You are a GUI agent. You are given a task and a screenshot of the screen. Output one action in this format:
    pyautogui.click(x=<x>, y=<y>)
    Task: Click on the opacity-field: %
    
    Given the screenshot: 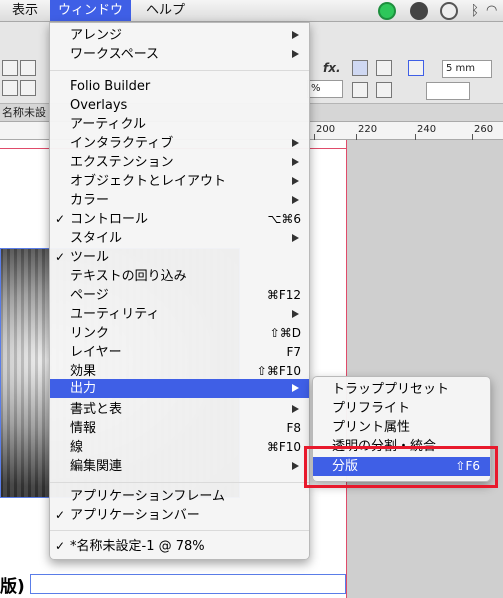 What is the action you would take?
    pyautogui.click(x=325, y=89)
    